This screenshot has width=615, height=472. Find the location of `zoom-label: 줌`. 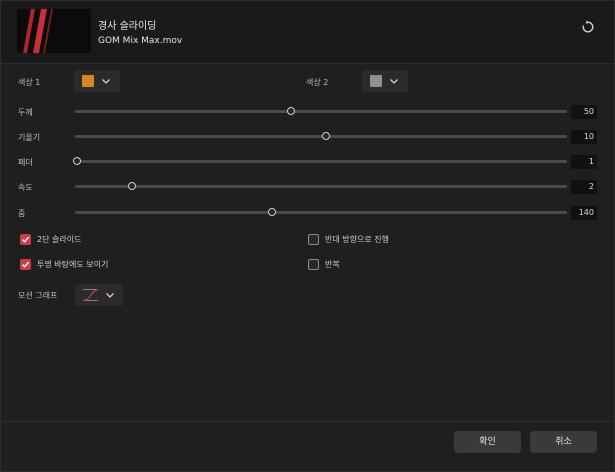

zoom-label: 줌 is located at coordinates (22, 213).